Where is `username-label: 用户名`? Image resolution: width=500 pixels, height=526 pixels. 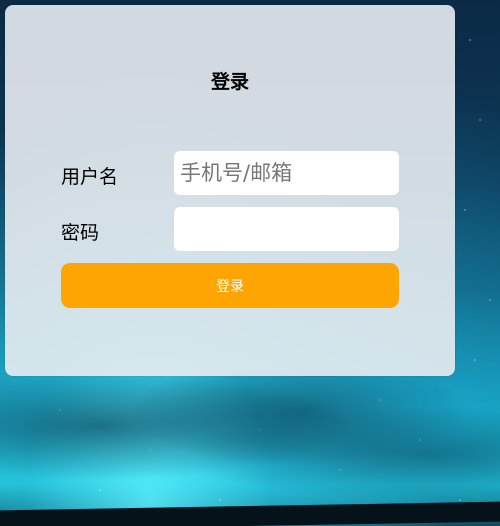 username-label: 用户名 is located at coordinates (90, 177).